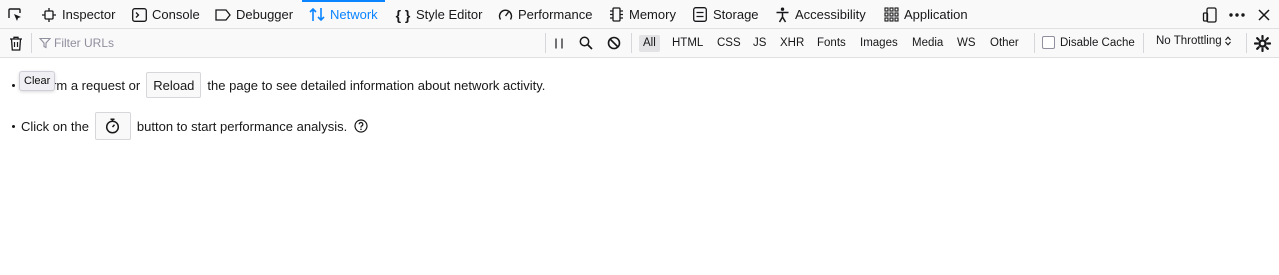 This screenshot has width=1279, height=275. I want to click on gear-icon, so click(1262, 43).